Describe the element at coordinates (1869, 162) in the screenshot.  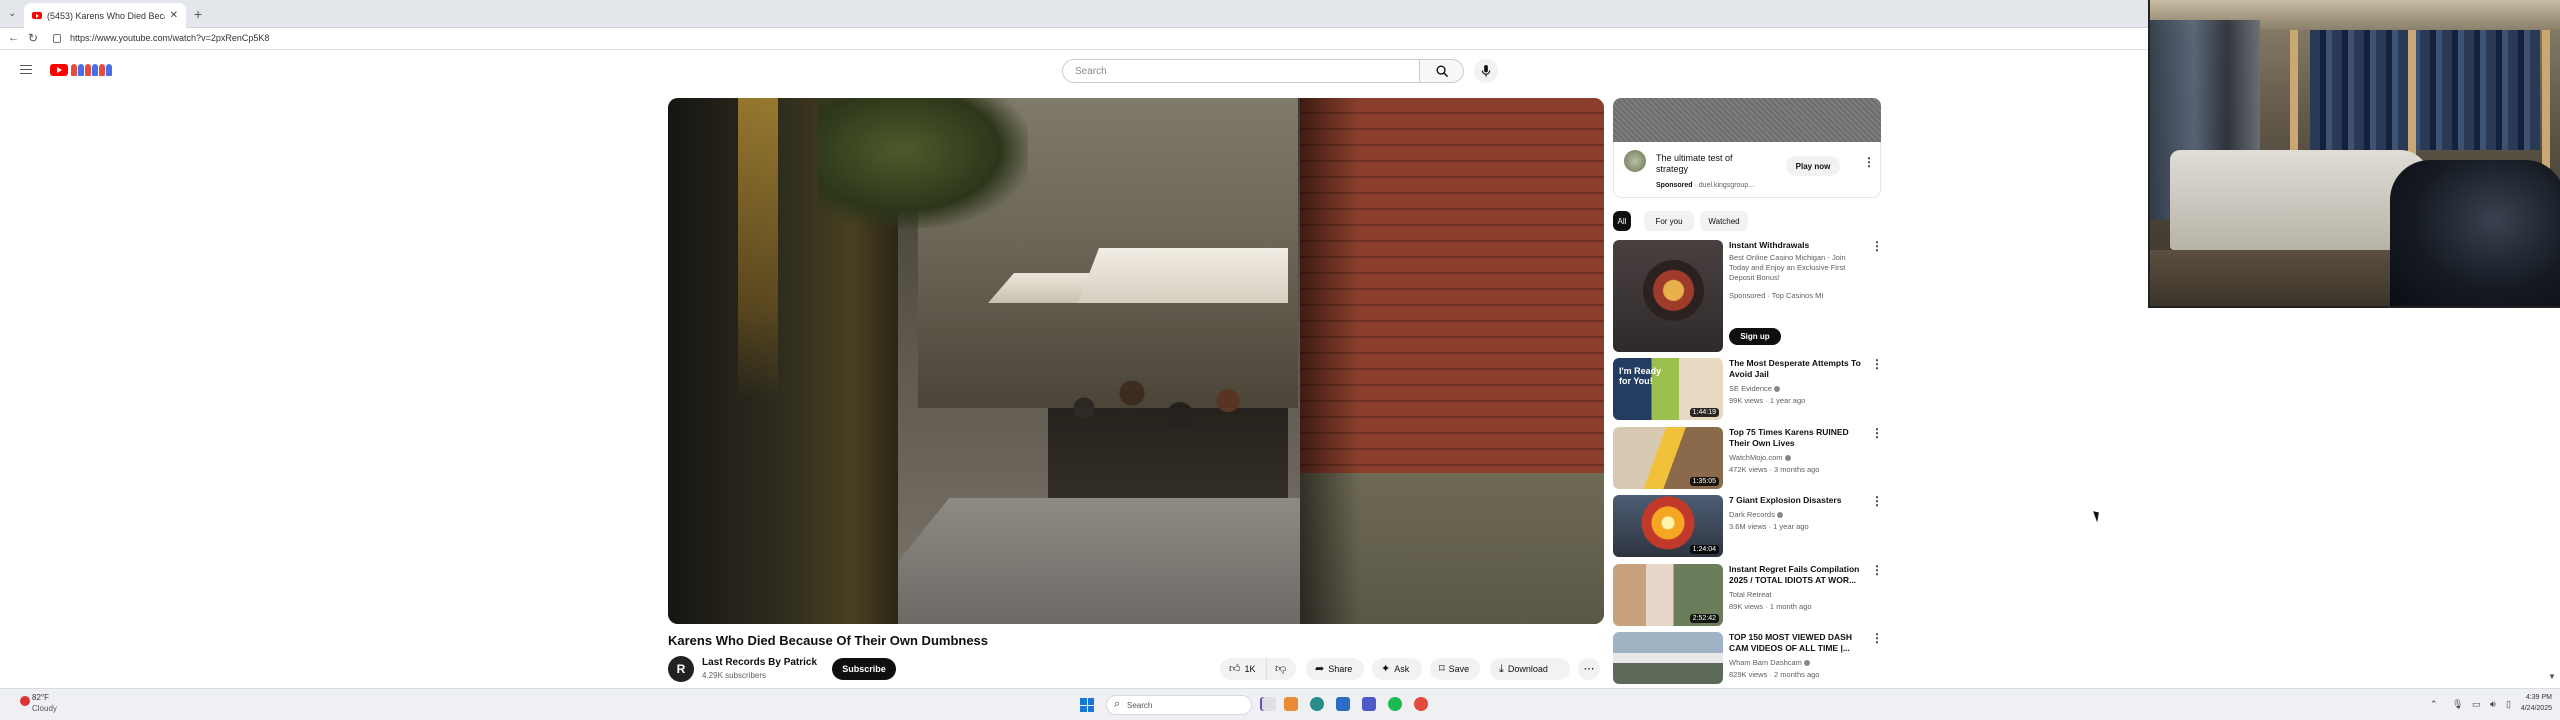
I see `ad-more-icon: ⋮` at that location.